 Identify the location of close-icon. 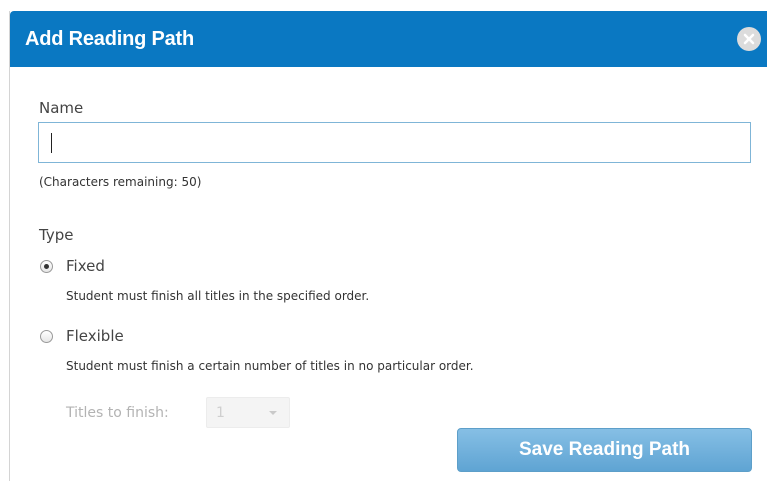
(749, 39).